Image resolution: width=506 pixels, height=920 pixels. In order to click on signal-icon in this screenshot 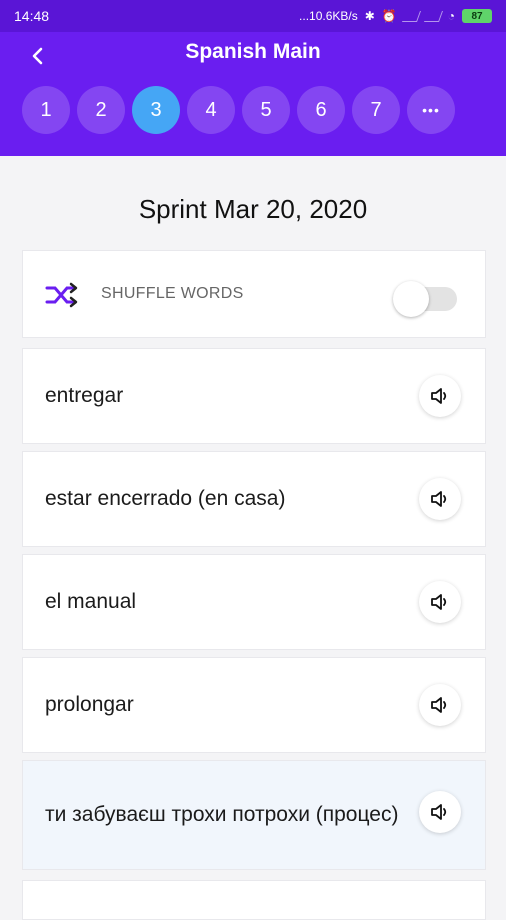, I will do `click(411, 16)`.